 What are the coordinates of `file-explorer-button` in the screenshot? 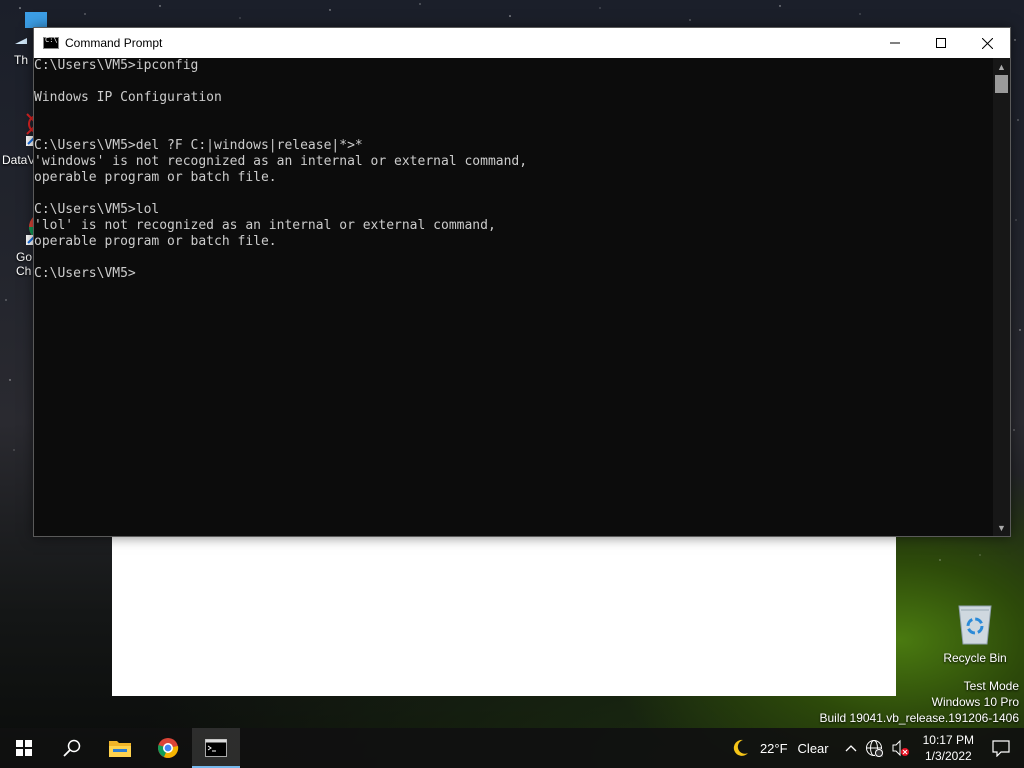 It's located at (120, 748).